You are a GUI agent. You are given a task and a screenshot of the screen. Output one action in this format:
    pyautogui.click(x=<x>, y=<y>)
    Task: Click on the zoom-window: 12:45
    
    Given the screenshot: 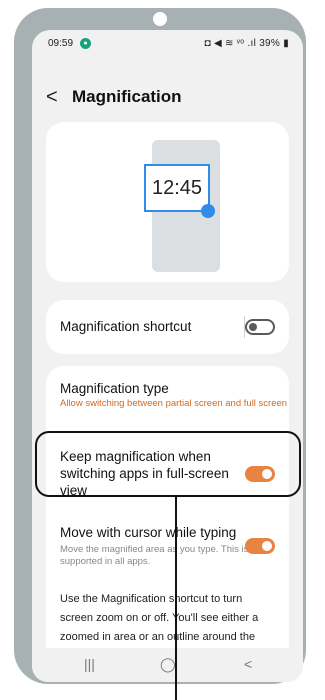 What is the action you would take?
    pyautogui.click(x=177, y=188)
    